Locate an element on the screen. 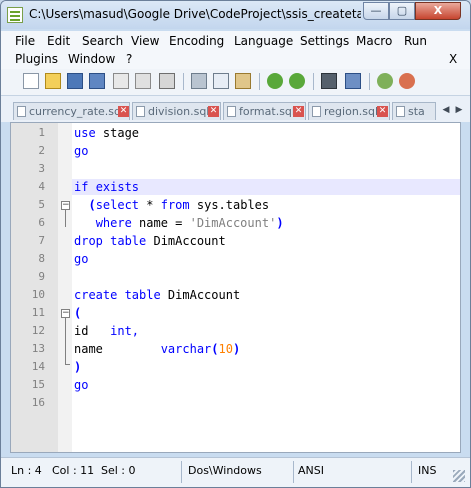 This screenshot has height=488, width=471. tab-division: division.sql ✕ is located at coordinates (176, 111).